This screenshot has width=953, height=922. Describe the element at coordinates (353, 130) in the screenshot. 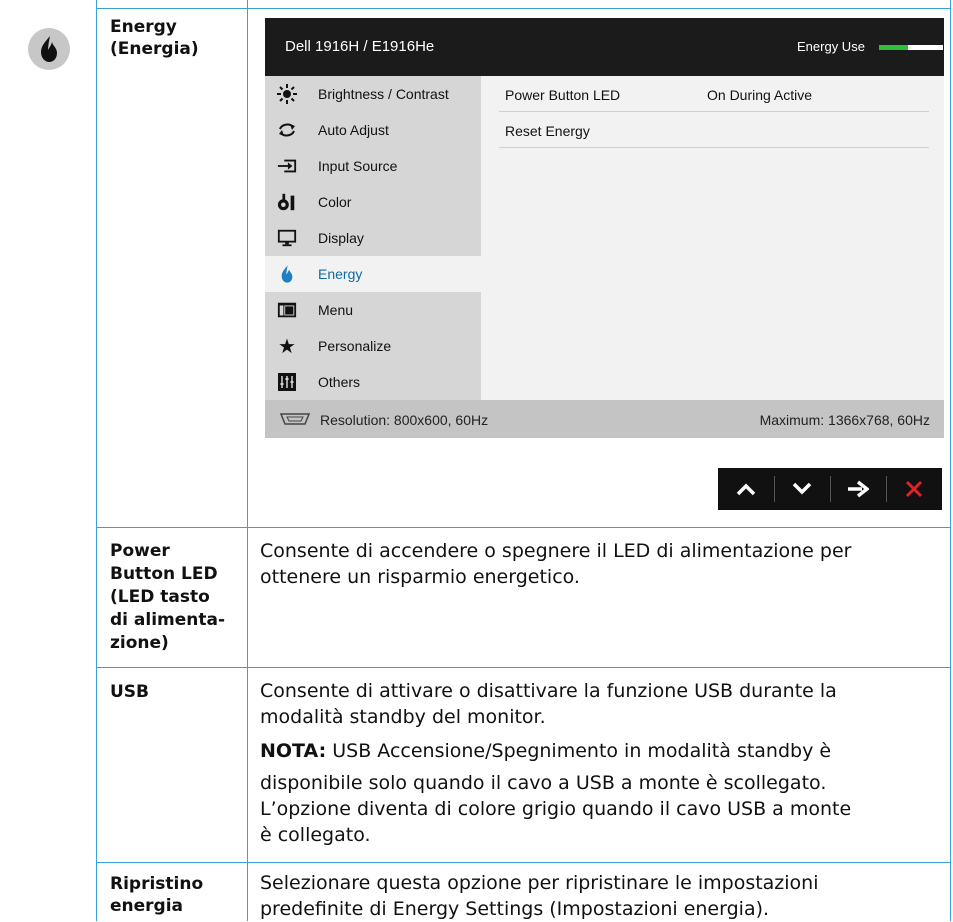

I see `menu-item-label: Auto Adjust` at that location.